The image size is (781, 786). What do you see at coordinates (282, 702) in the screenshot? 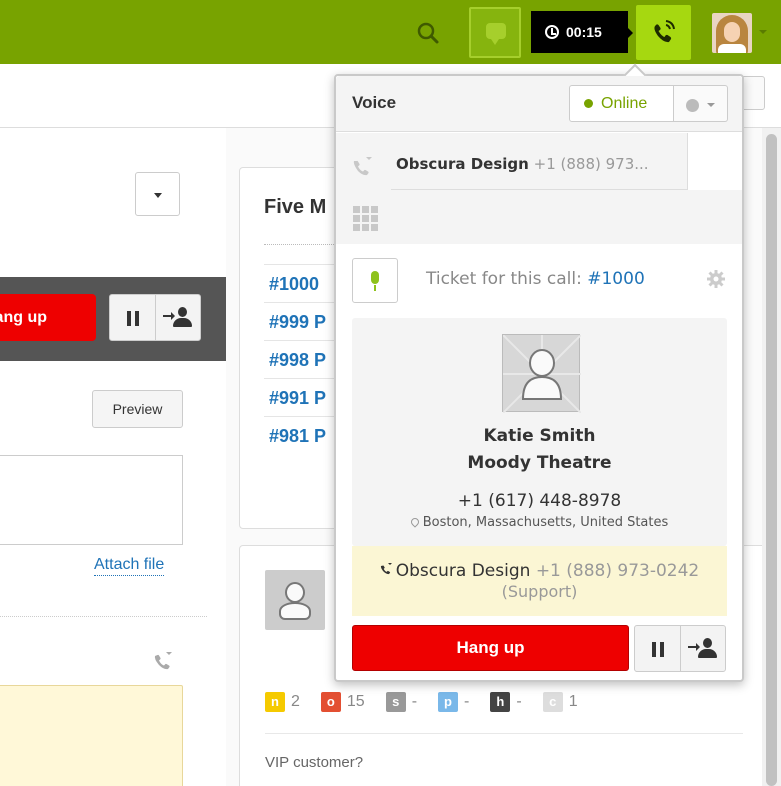
I see `stat-badge: n2` at bounding box center [282, 702].